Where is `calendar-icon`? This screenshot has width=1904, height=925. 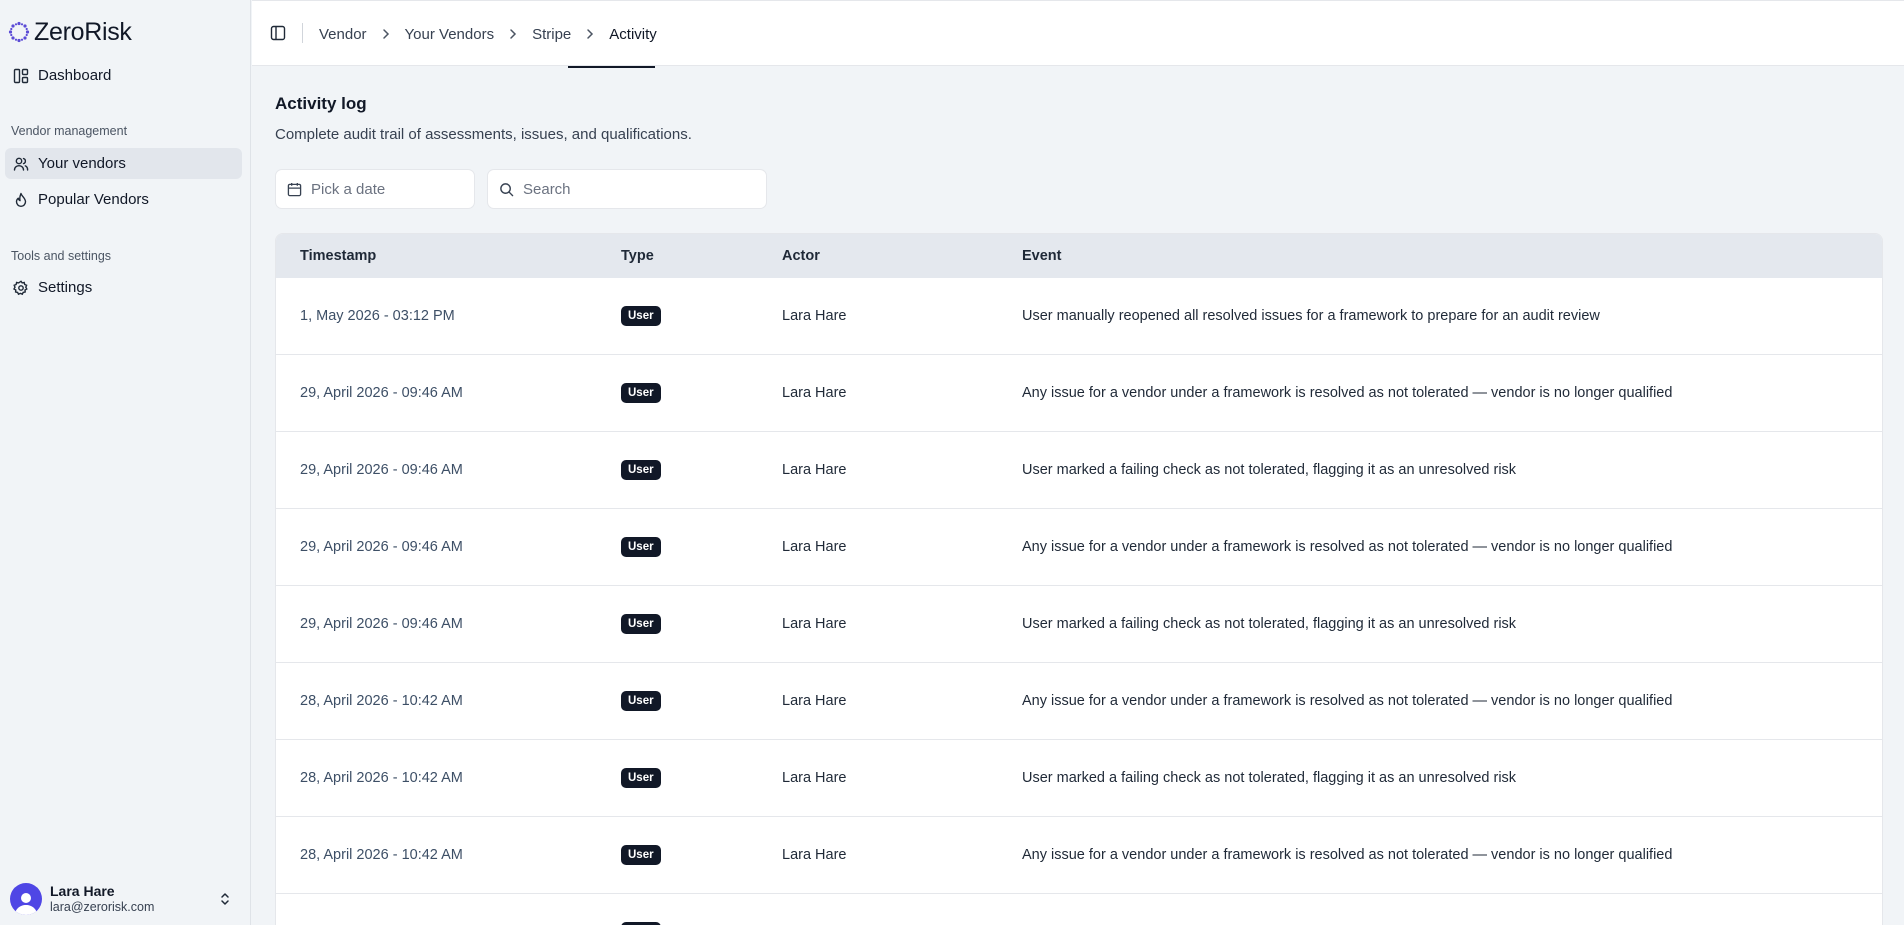
calendar-icon is located at coordinates (294, 189).